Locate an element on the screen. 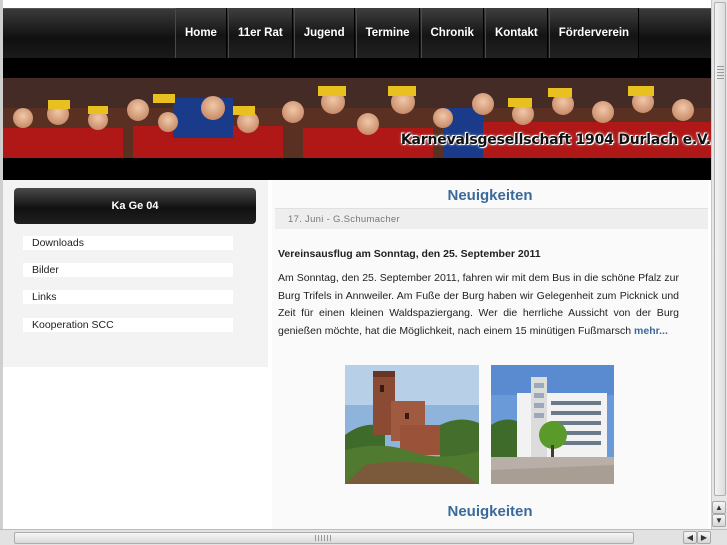 The image size is (727, 545). header-black-band is located at coordinates (357, 68).